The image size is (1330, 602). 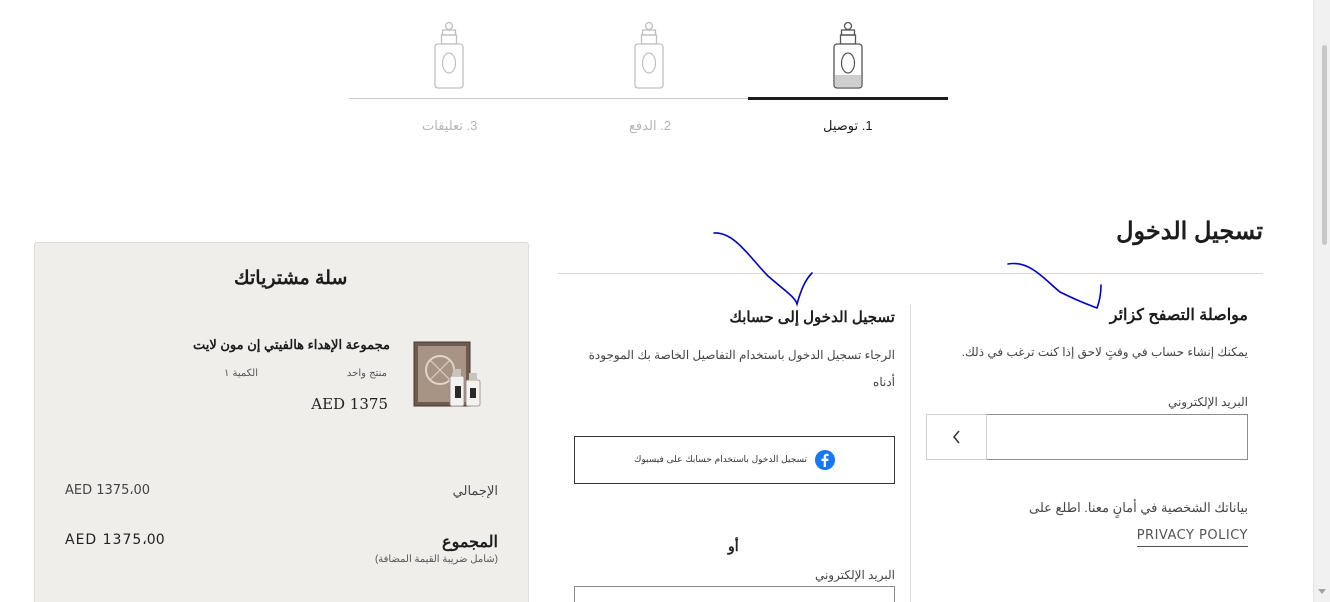 I want to click on guest-continue-button, so click(x=956, y=437).